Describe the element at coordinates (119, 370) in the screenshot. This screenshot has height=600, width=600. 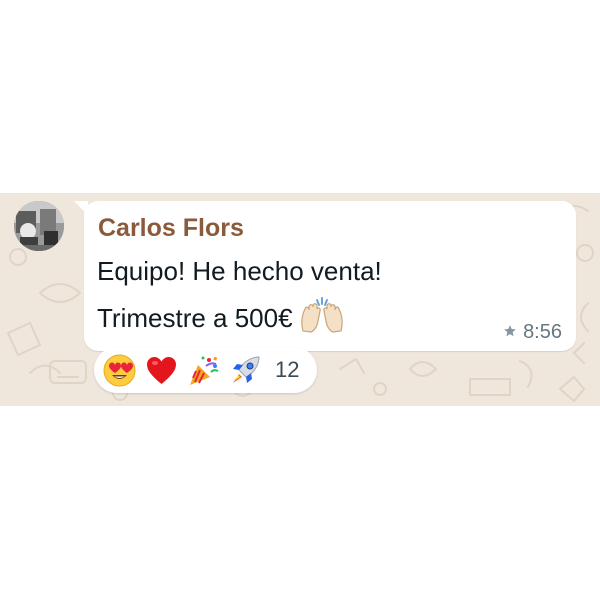
I see `heart-eyes-icon` at that location.